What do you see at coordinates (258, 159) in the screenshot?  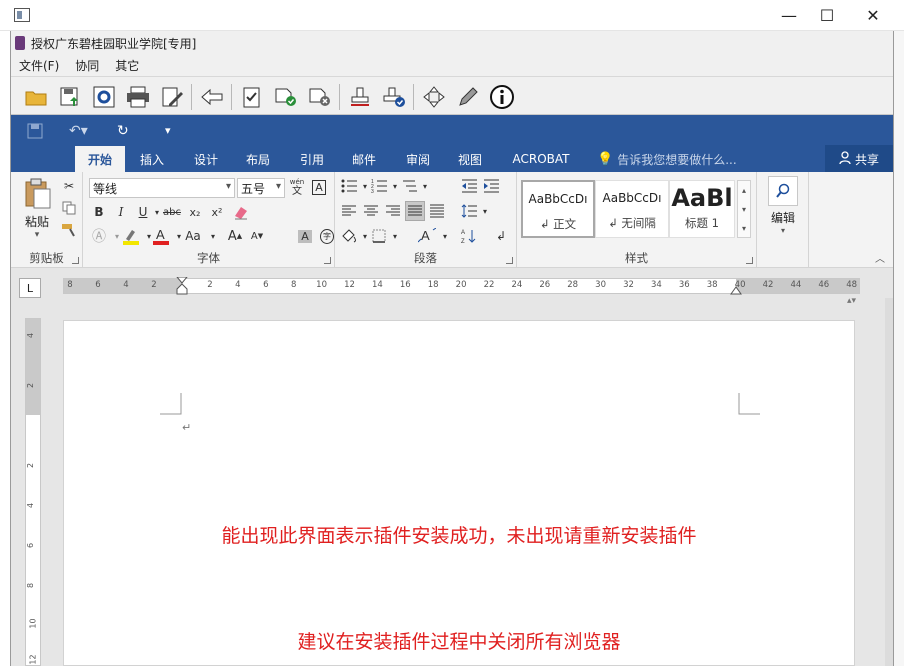 I see `tab-layout: 布局` at bounding box center [258, 159].